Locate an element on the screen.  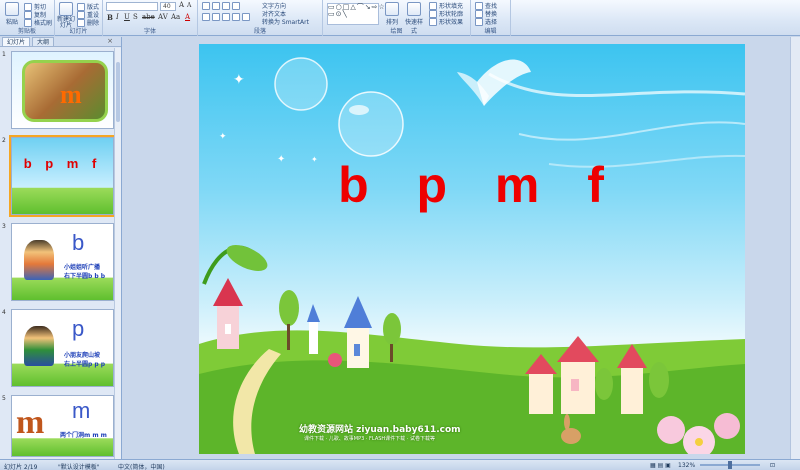
slide-footer-site: 幼教资源网站 ziyuan.baby611.com is located at coordinates (380, 430).